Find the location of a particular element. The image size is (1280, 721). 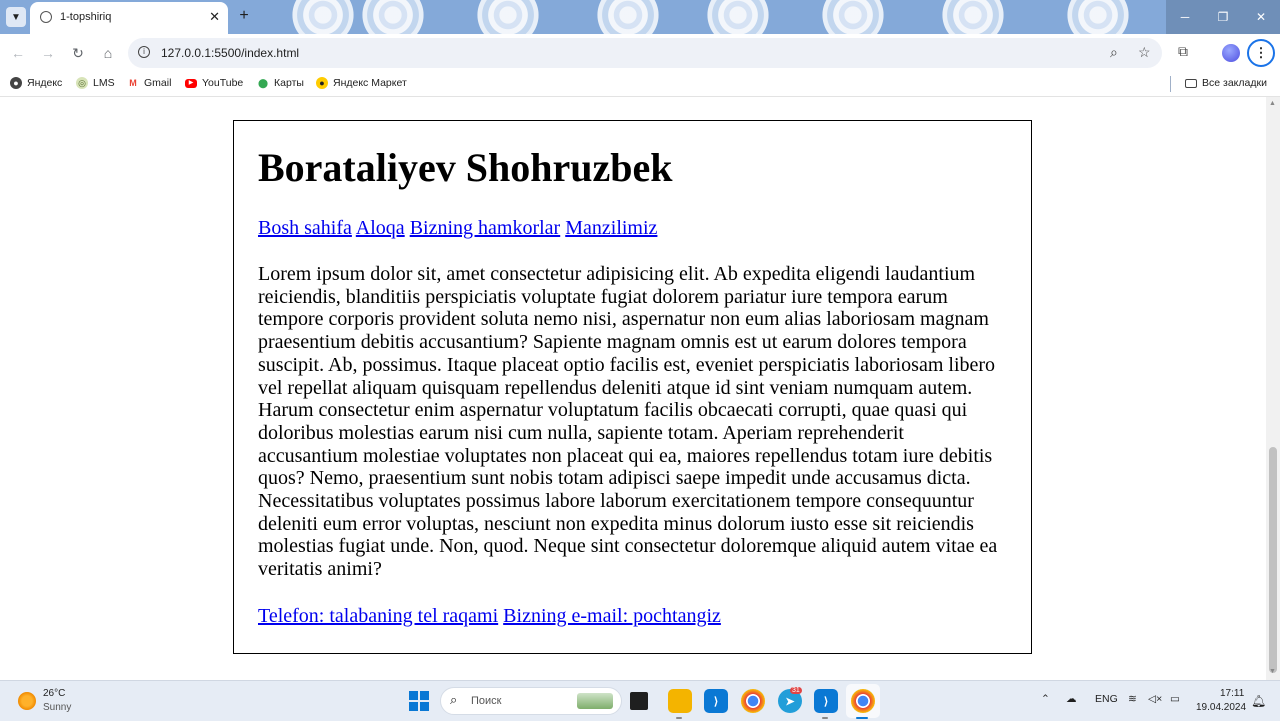

reload-button: ↻ is located at coordinates (78, 53).